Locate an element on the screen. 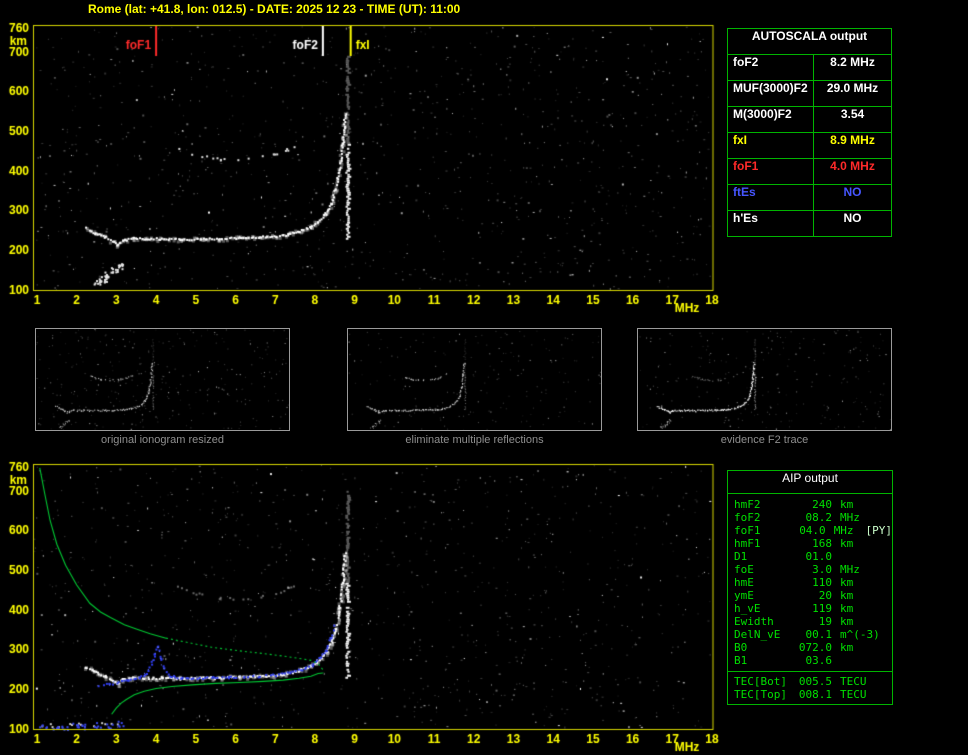 The image size is (968, 755). thumbnail-eliminate-reflections is located at coordinates (474, 379).